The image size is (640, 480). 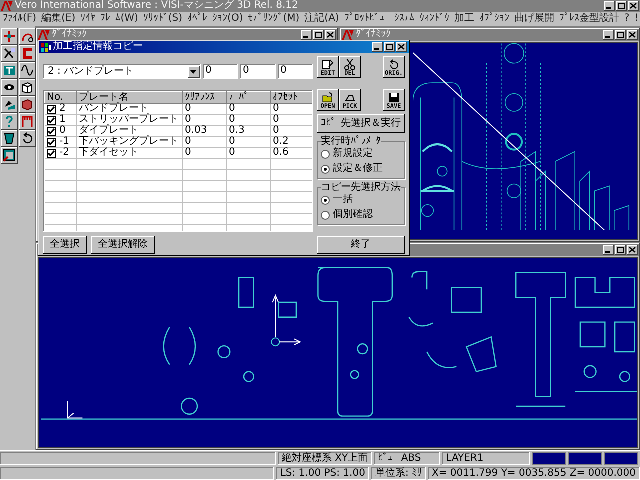 What do you see at coordinates (248, 131) in the screenshot?
I see `table-cell: 0.3` at bounding box center [248, 131].